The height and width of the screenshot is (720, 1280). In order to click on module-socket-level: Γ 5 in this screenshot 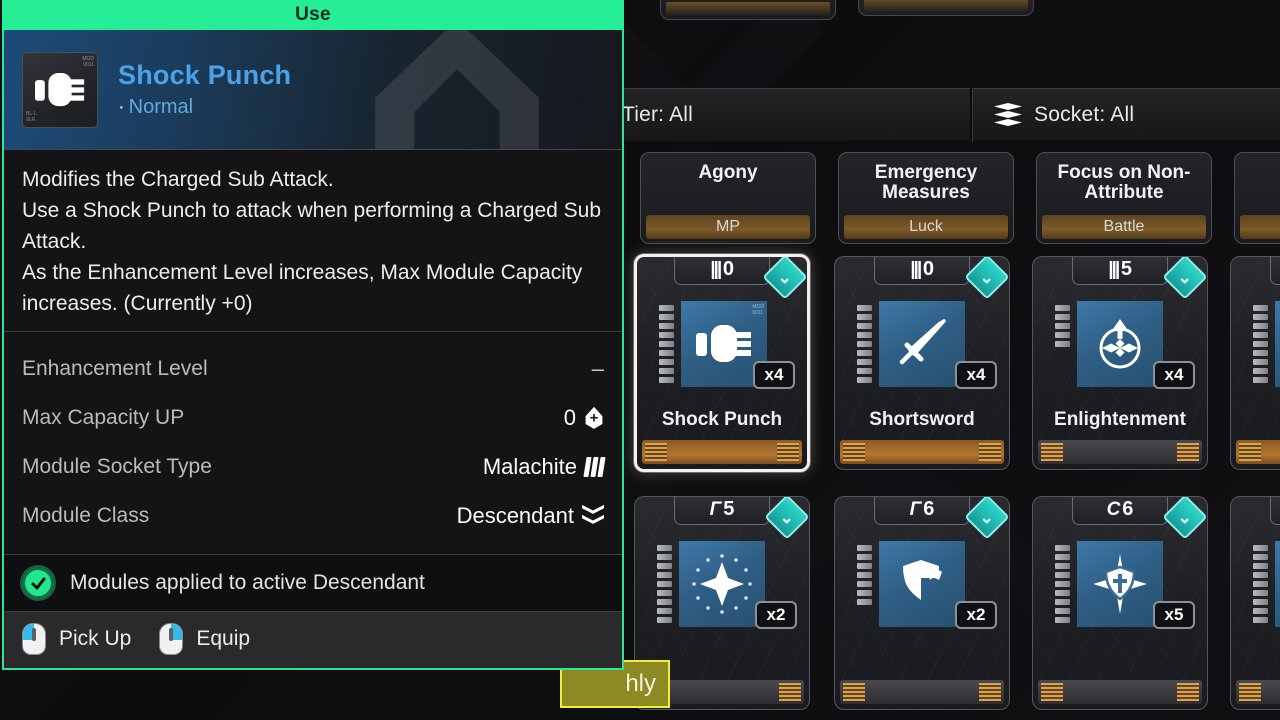, I will do `click(722, 511)`.